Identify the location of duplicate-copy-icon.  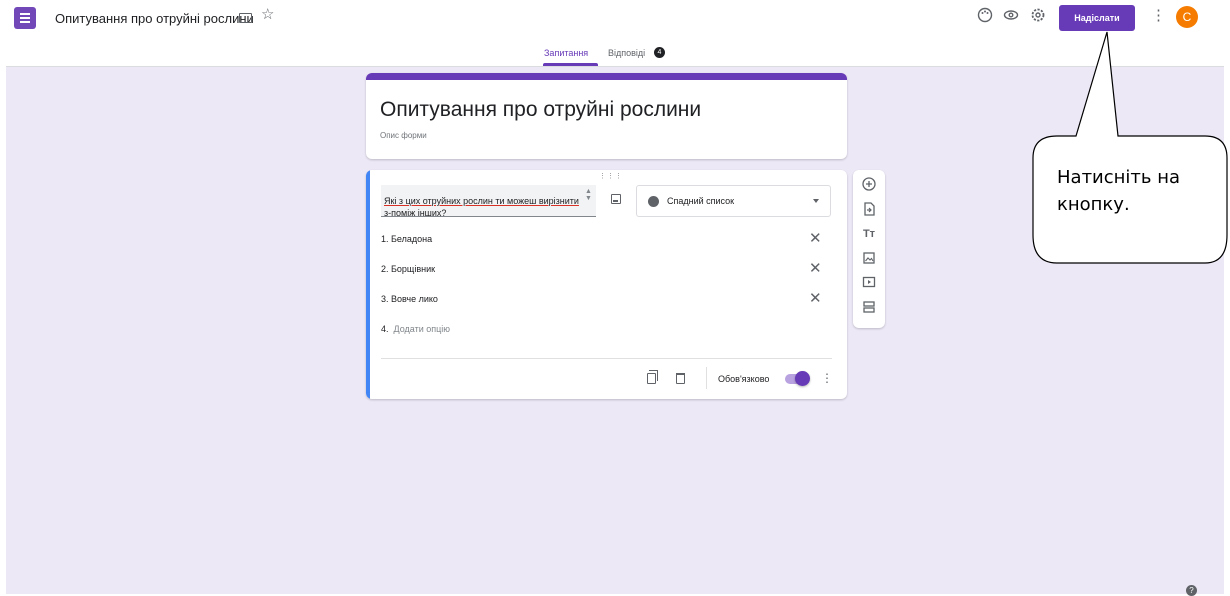
(652, 377).